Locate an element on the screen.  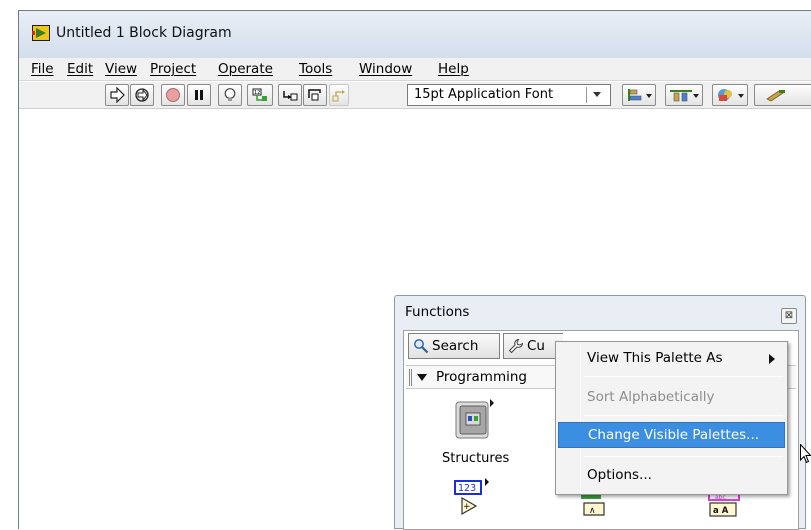
reorder-icon is located at coordinates (731, 95).